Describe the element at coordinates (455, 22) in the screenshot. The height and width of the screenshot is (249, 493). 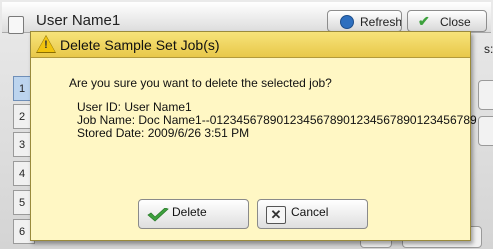
I see `close-label: Close` at that location.